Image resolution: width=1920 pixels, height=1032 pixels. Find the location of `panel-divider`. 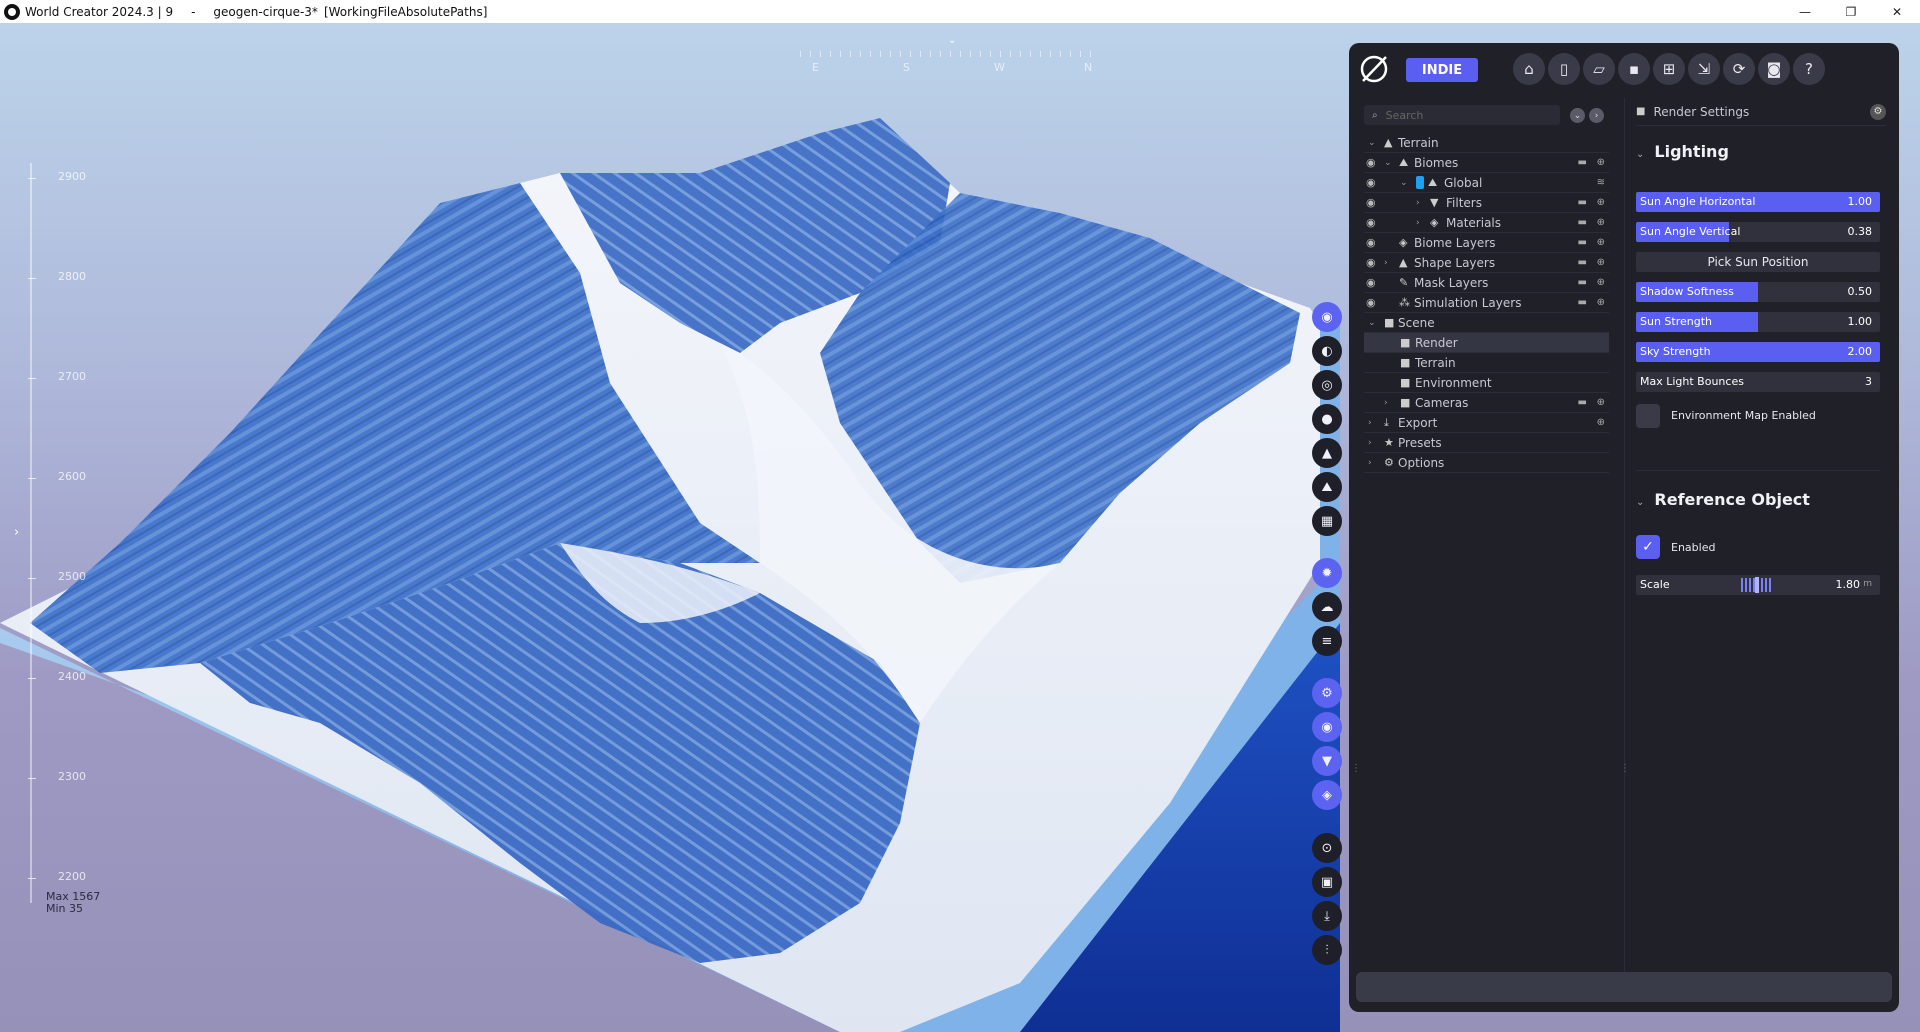

panel-divider is located at coordinates (1624, 548).